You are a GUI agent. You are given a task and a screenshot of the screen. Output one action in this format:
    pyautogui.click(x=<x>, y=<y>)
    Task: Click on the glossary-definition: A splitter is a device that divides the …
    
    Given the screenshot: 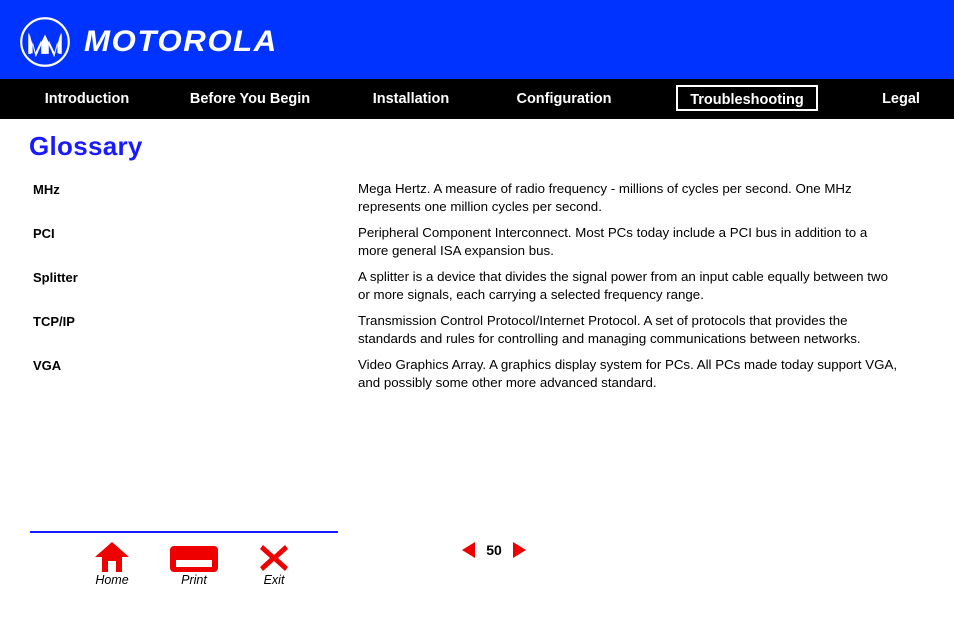 What is the action you would take?
    pyautogui.click(x=623, y=285)
    